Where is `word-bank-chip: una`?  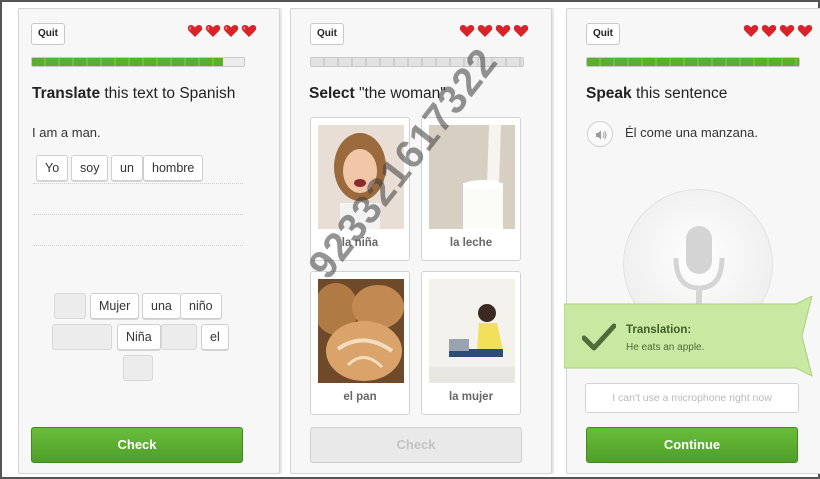 word-bank-chip: una is located at coordinates (161, 306).